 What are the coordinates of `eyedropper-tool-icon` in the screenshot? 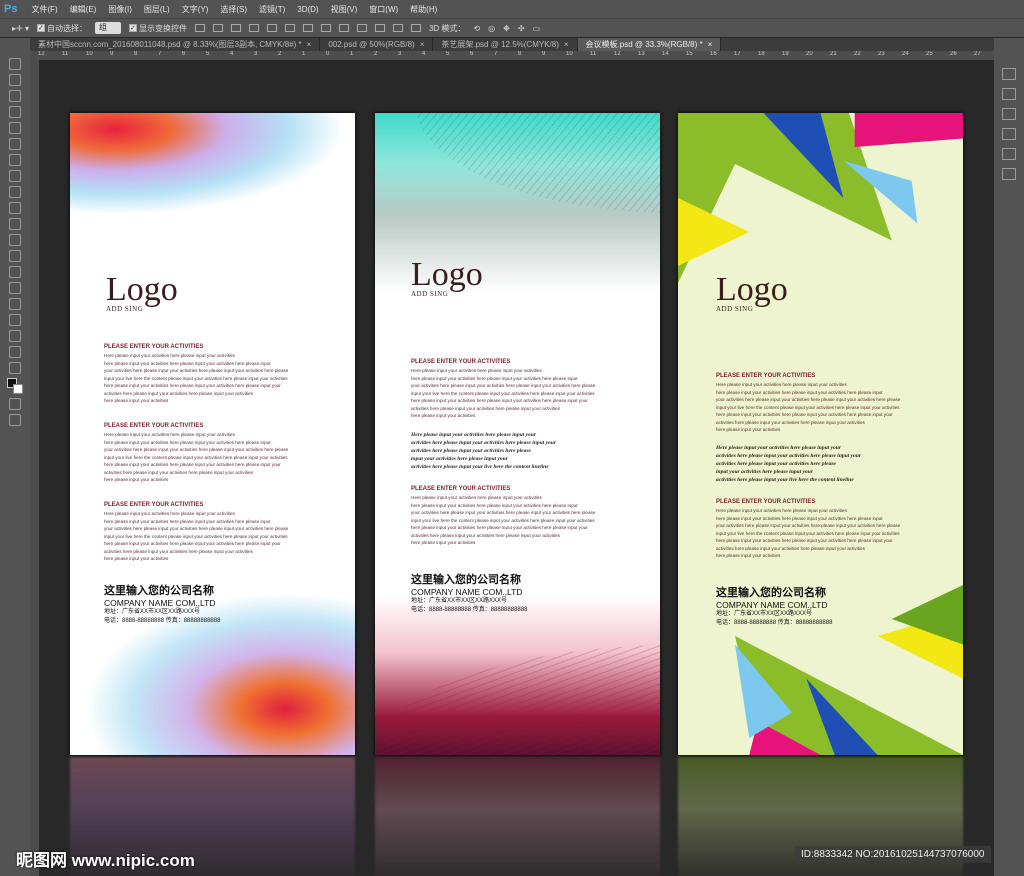 It's located at (15, 144).